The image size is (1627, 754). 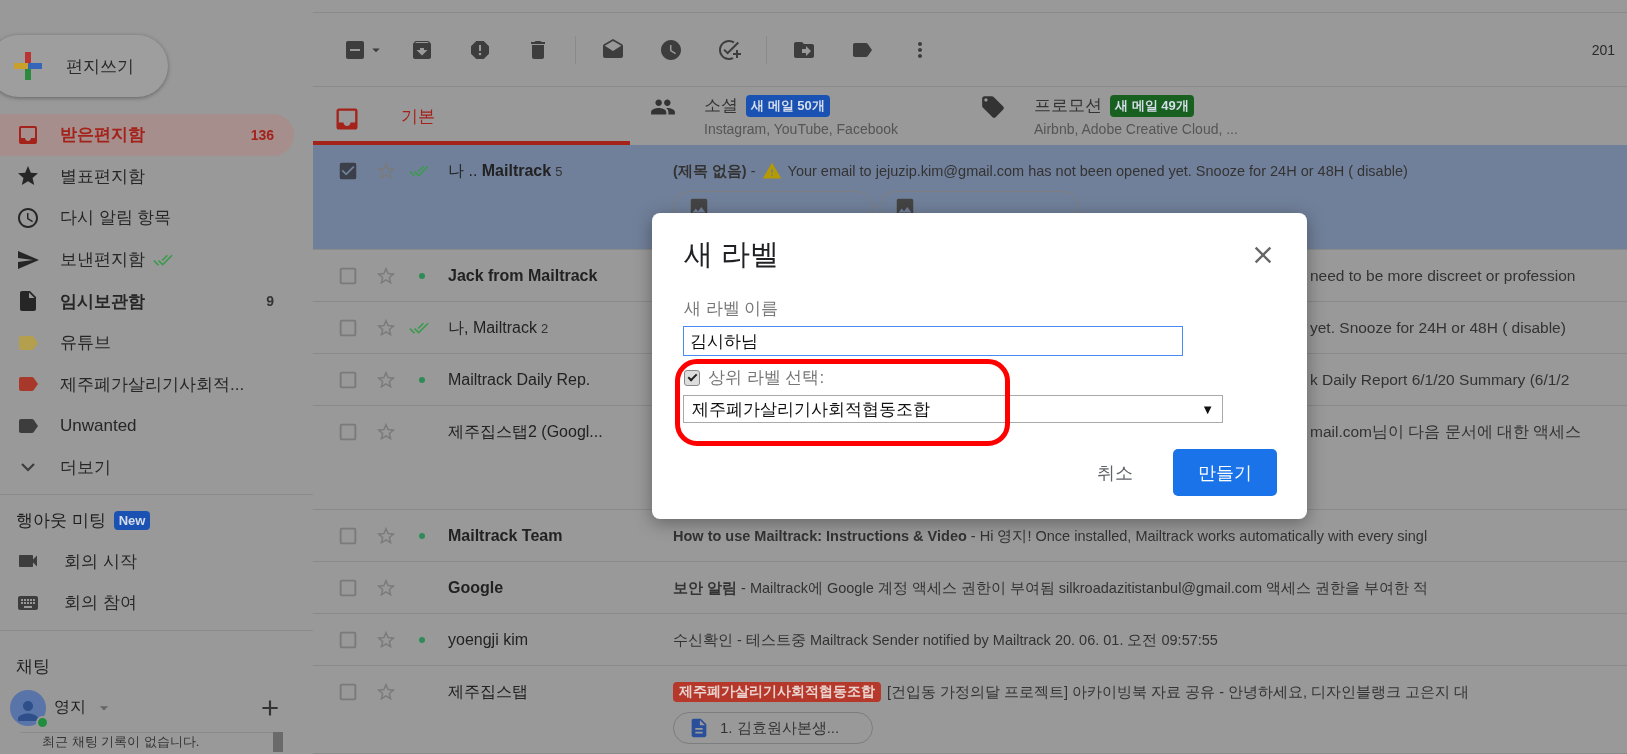 I want to click on folder-label: 더보기, so click(x=85, y=468).